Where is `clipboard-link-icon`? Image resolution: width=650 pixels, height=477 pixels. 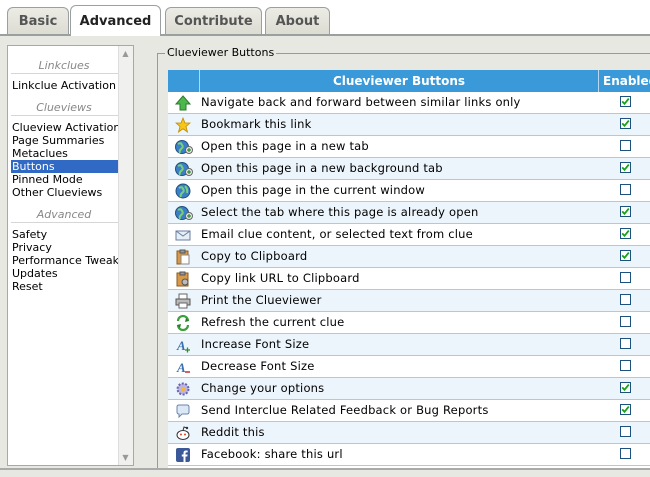
clipboard-link-icon is located at coordinates (183, 279).